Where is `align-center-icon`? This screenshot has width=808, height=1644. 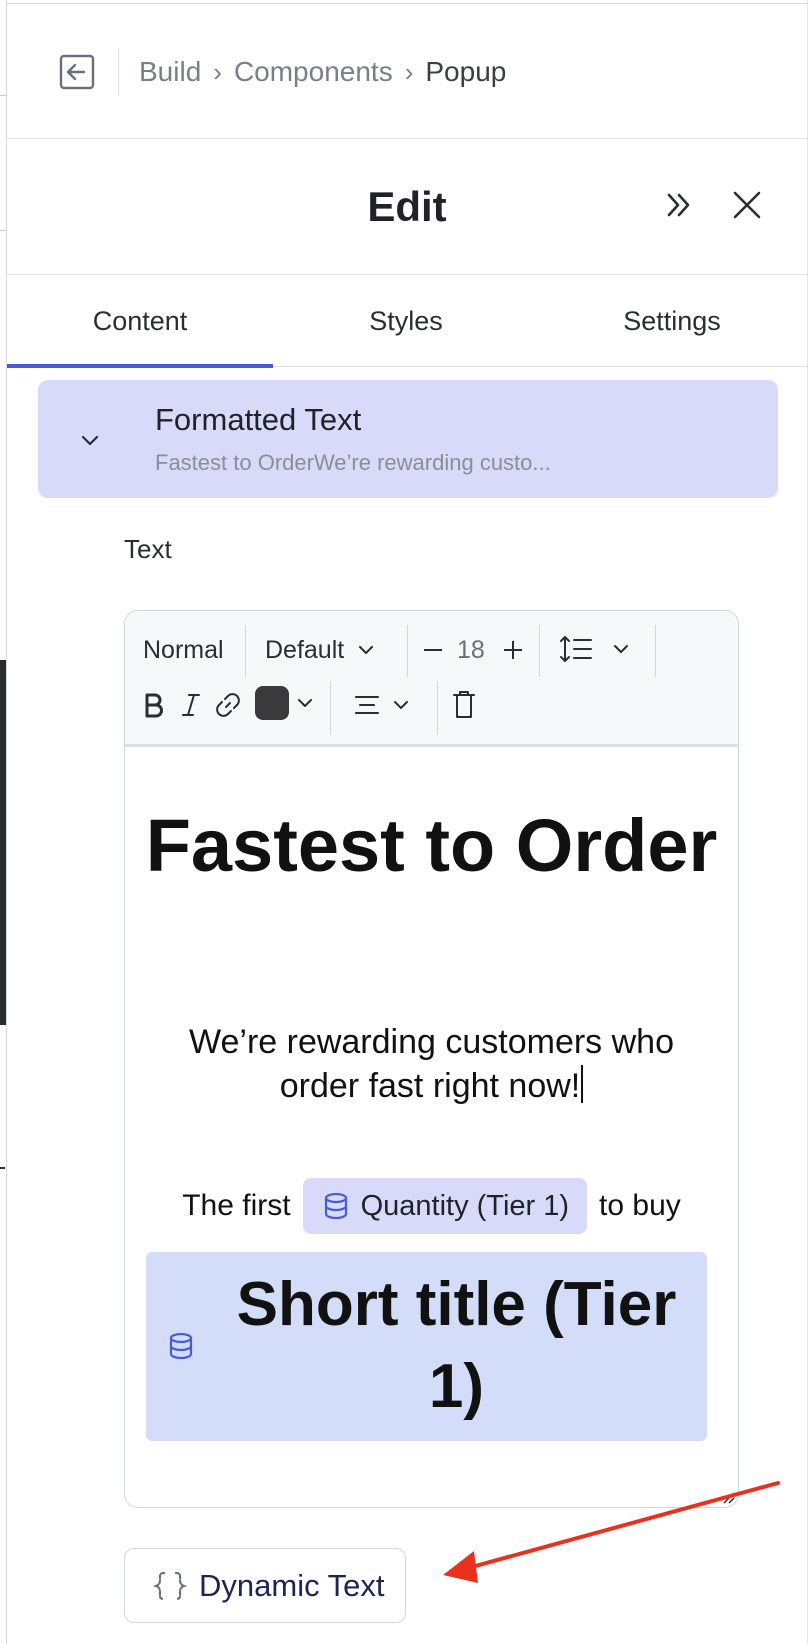 align-center-icon is located at coordinates (367, 705).